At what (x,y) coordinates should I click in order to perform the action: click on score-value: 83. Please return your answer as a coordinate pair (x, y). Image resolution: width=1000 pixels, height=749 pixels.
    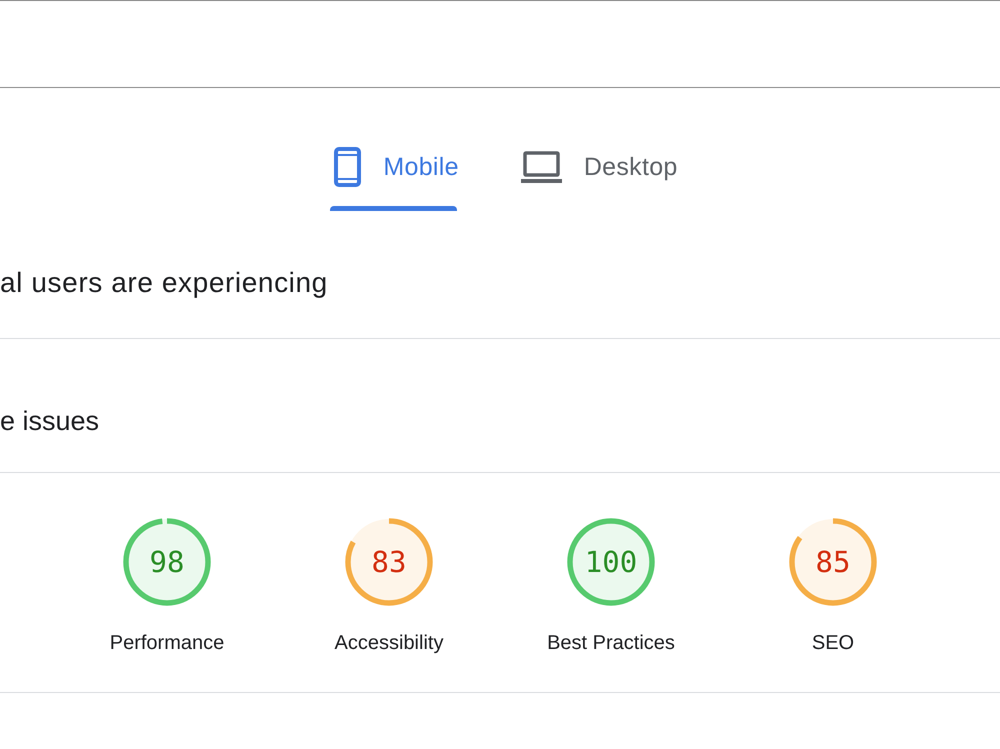
    Looking at the image, I should click on (389, 562).